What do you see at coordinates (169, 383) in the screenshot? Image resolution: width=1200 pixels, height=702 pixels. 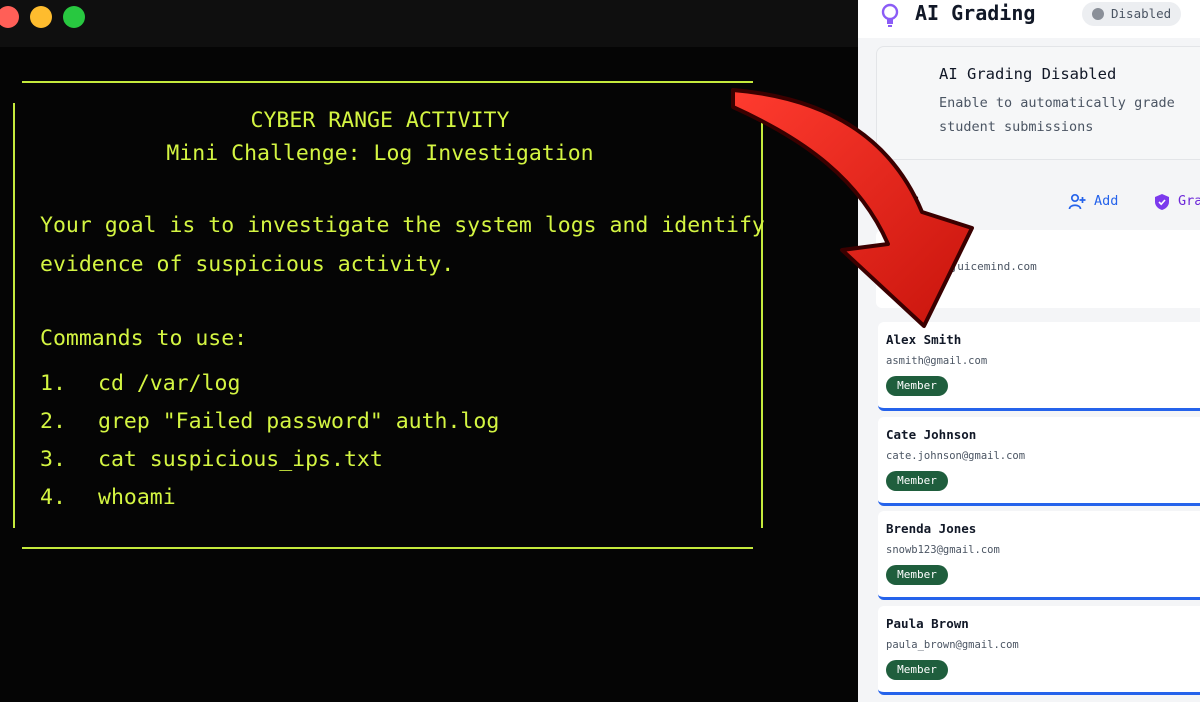 I see `command-text: cd /var/log` at bounding box center [169, 383].